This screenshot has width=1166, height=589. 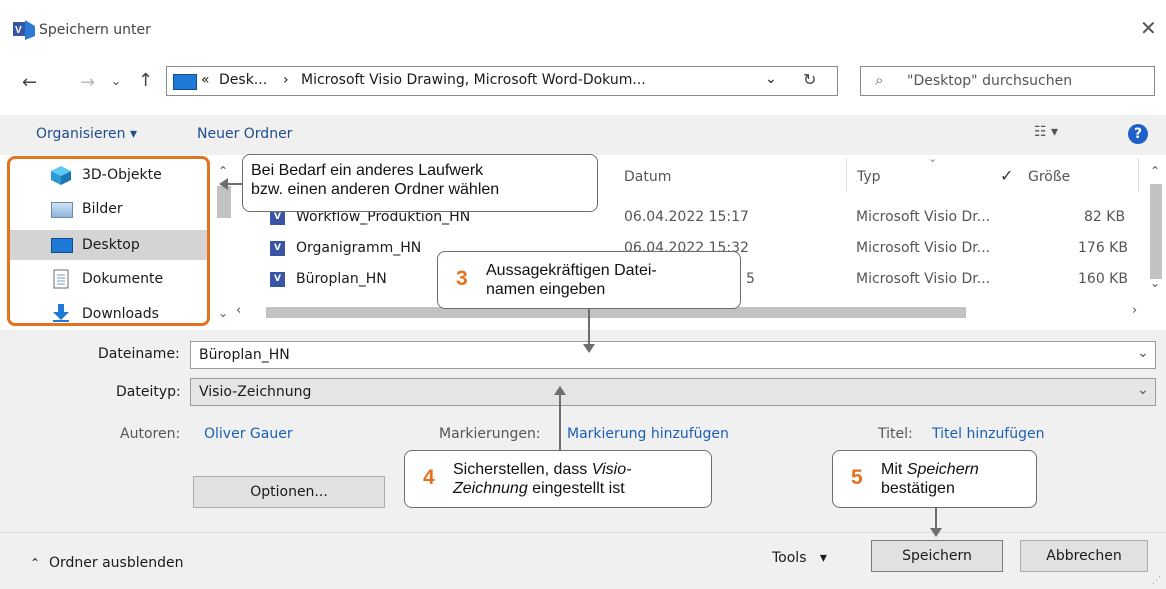 I want to click on file-date: 06.04.2022 15:17, so click(x=686, y=217).